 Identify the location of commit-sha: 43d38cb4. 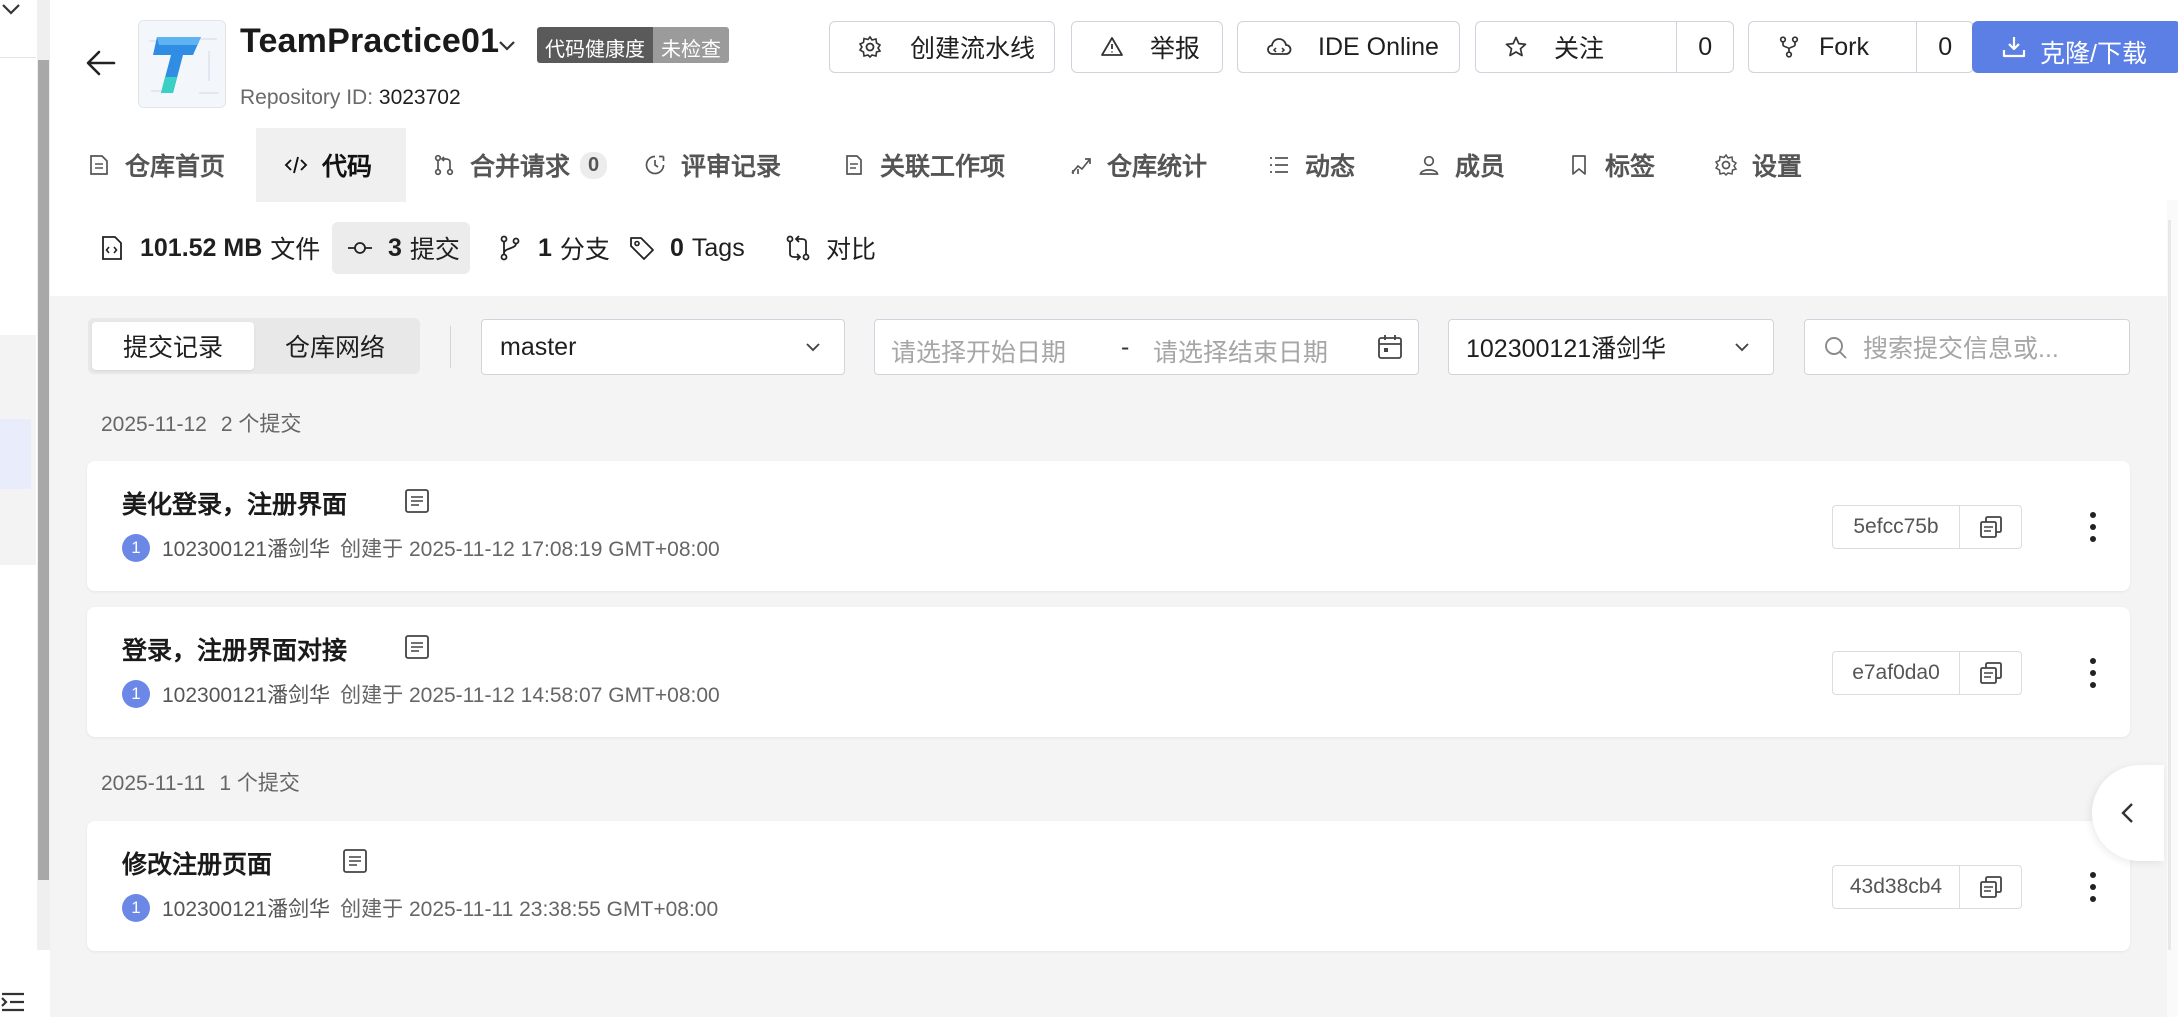
(1896, 887).